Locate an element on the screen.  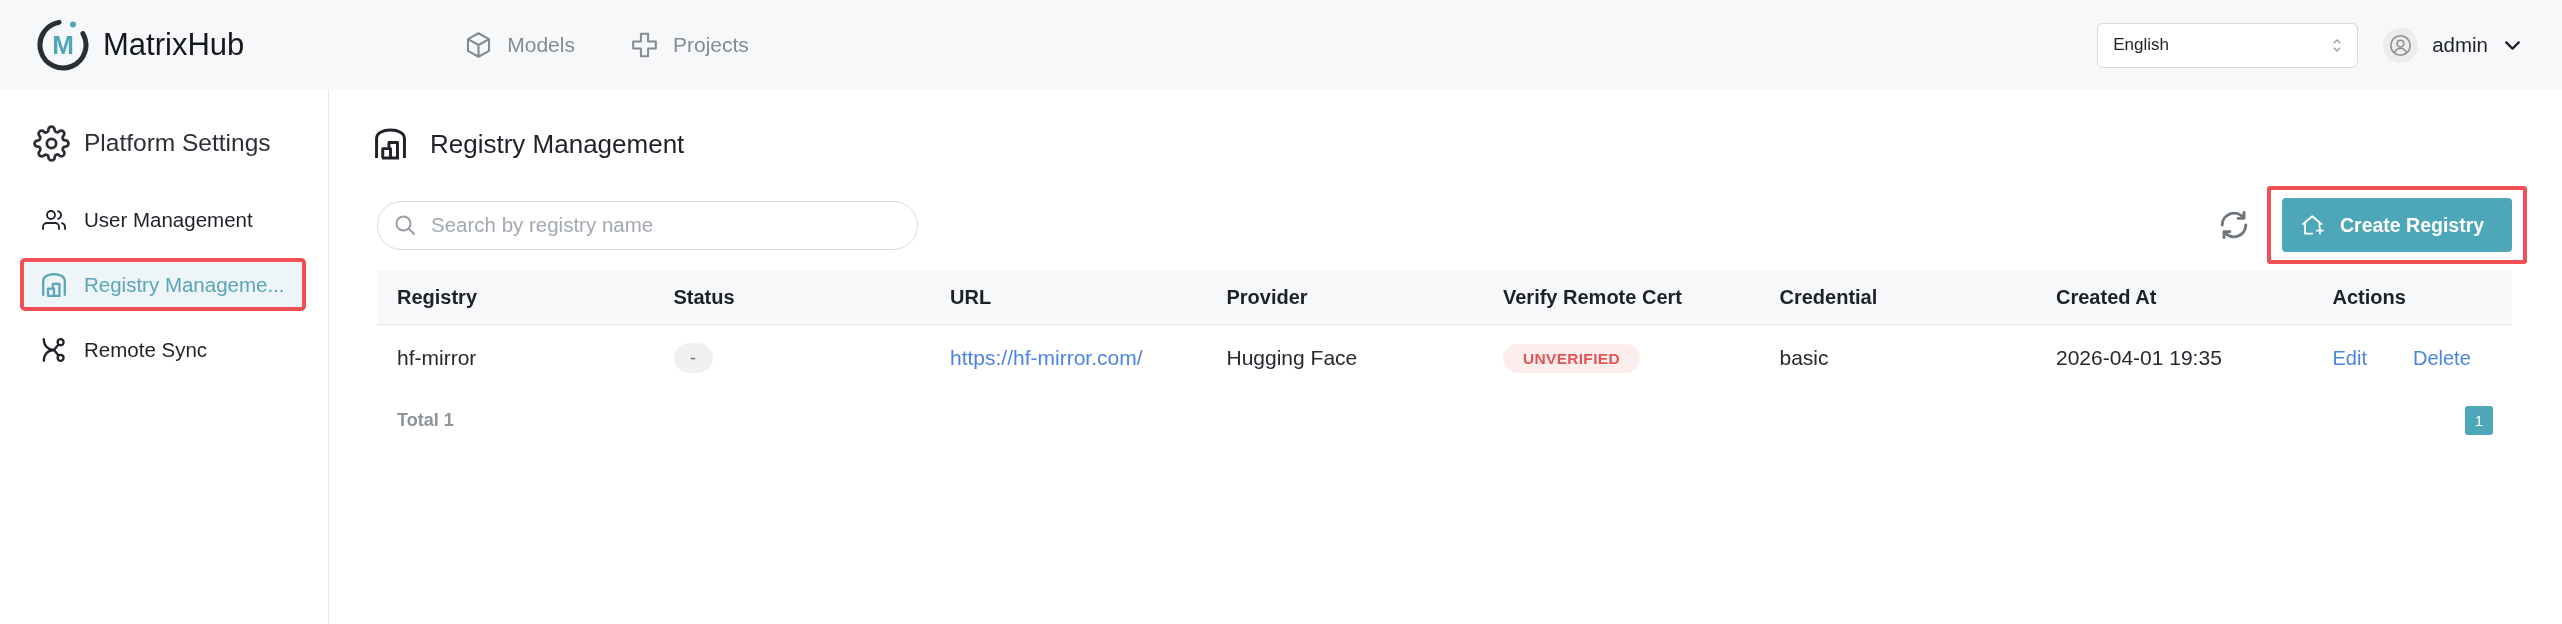
column-header: Provider is located at coordinates (1267, 296).